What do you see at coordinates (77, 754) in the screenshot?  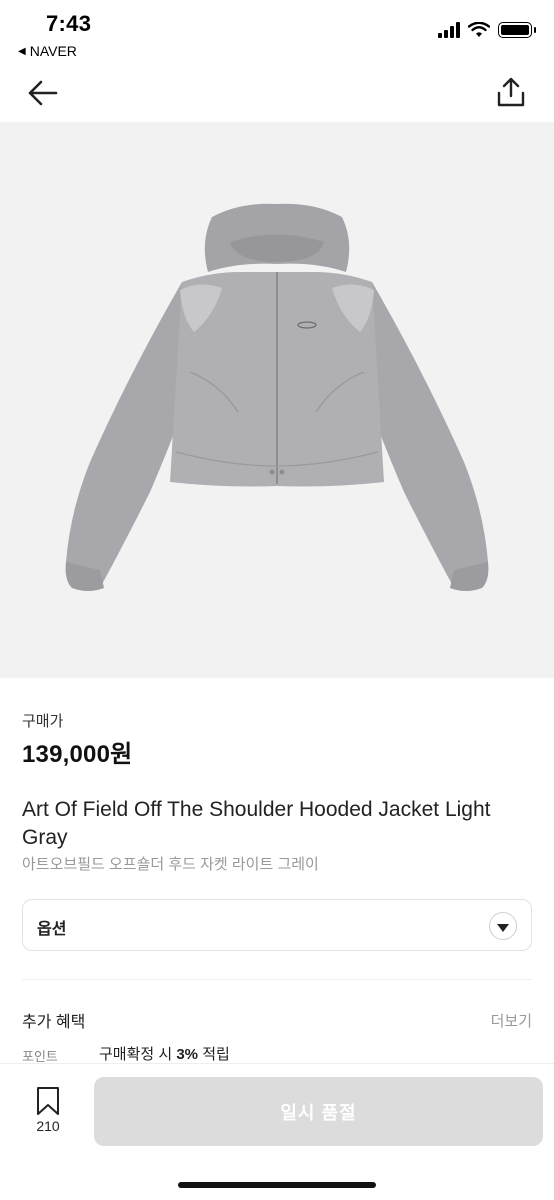 I see `price-value: 139,000원` at bounding box center [77, 754].